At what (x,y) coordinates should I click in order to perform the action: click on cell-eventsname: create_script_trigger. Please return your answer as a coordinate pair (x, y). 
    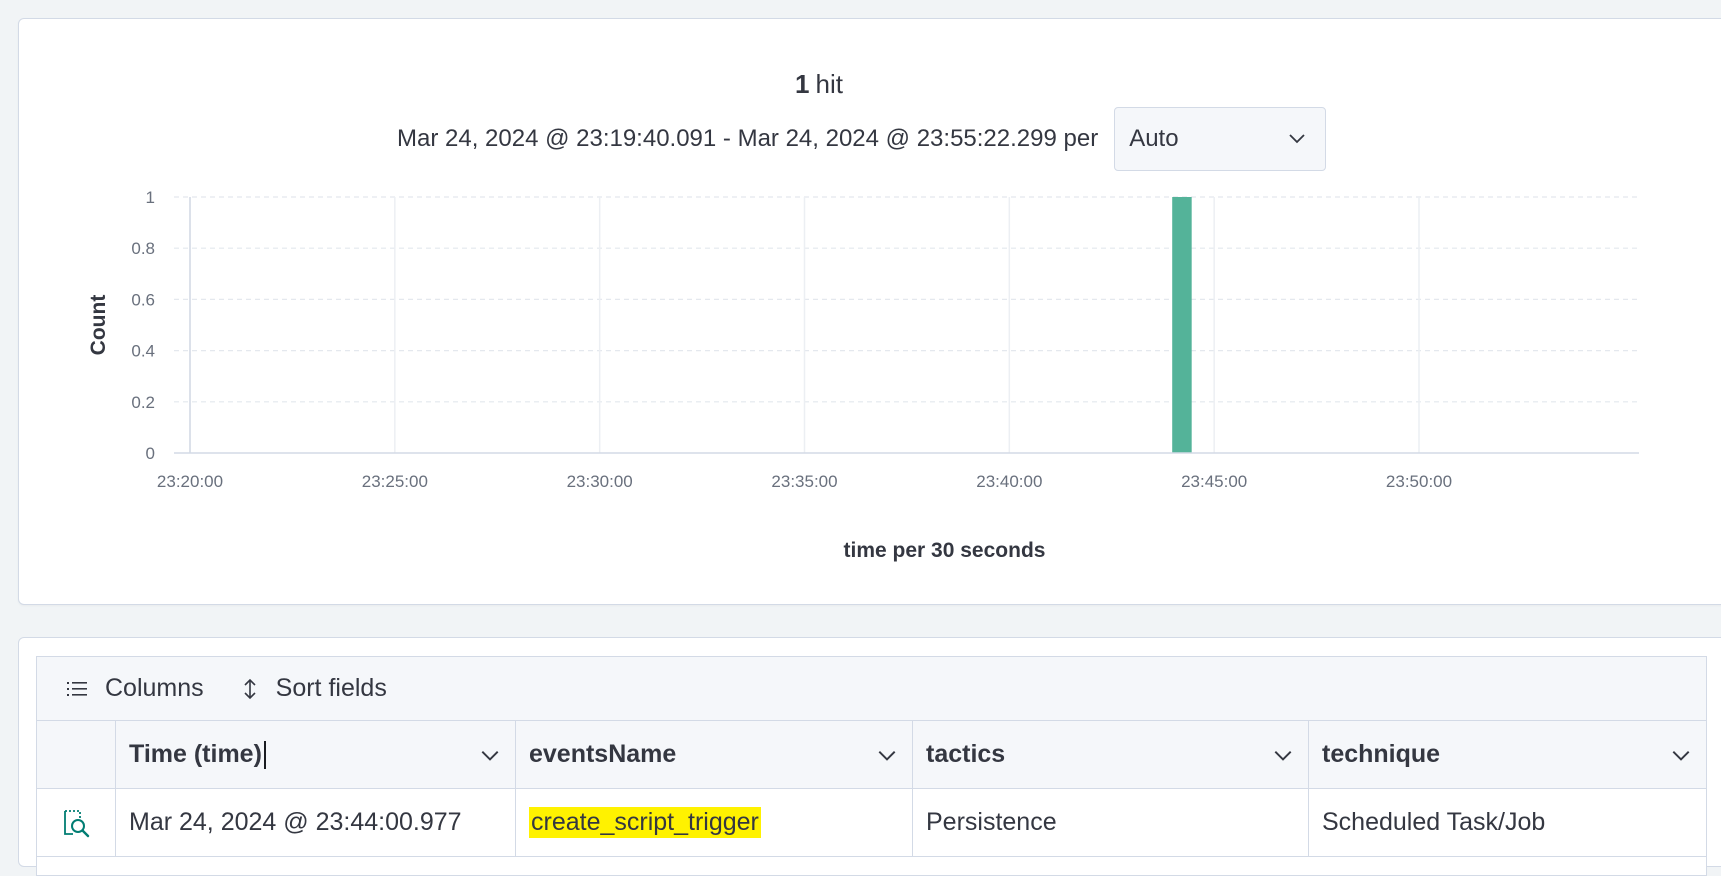
    Looking at the image, I should click on (714, 822).